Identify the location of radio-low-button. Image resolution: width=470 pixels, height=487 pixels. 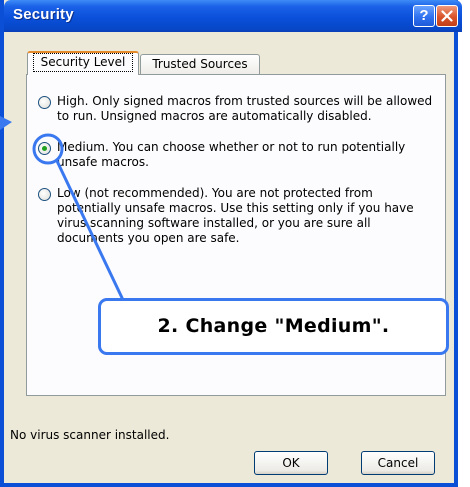
(44, 194).